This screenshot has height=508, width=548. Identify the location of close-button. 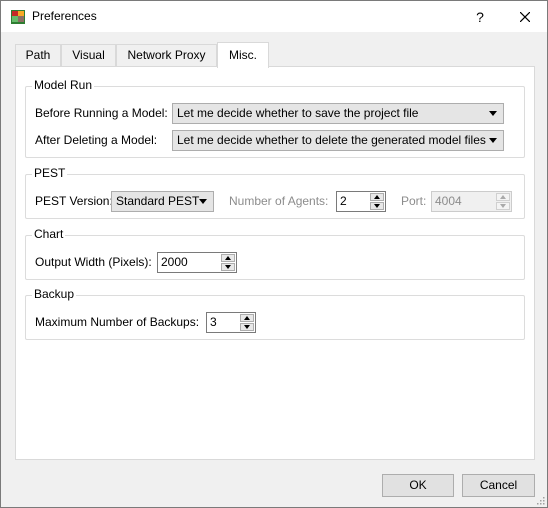
(525, 17).